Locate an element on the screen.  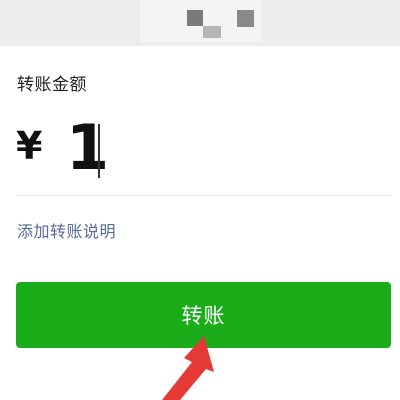
red-arrow-icon is located at coordinates (188, 368).